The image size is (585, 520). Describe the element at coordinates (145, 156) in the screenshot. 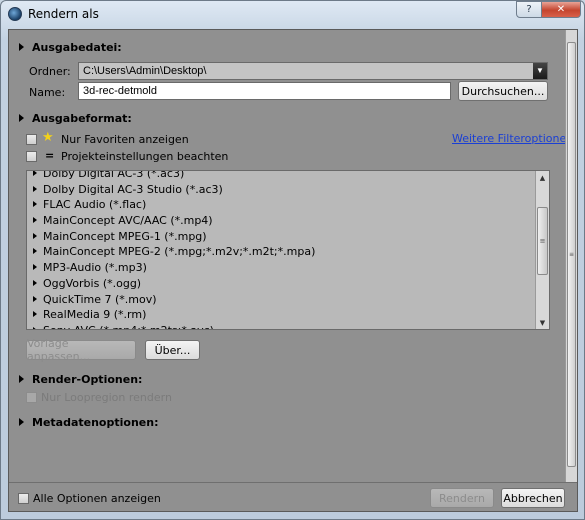

I see `project-settings-label: Projekteinstellungen beachten` at that location.